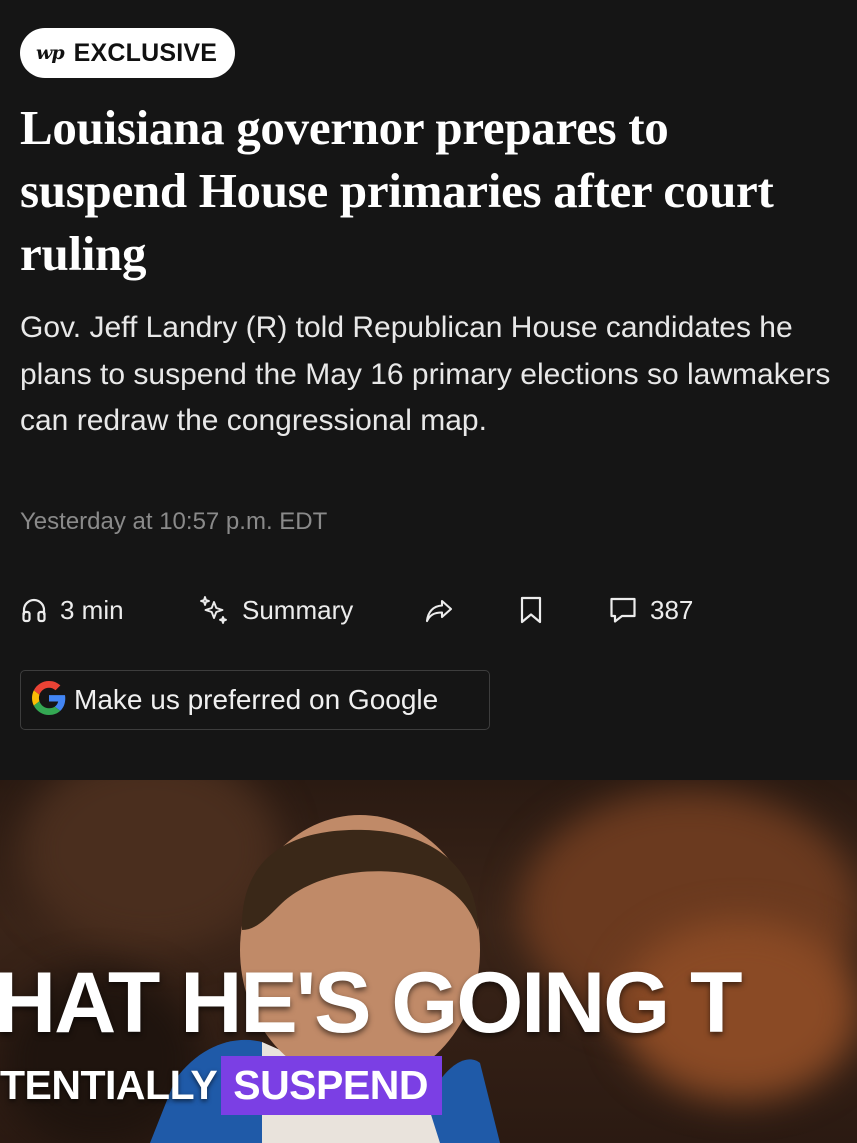 The width and height of the screenshot is (857, 1143). I want to click on headphones-icon, so click(34, 610).